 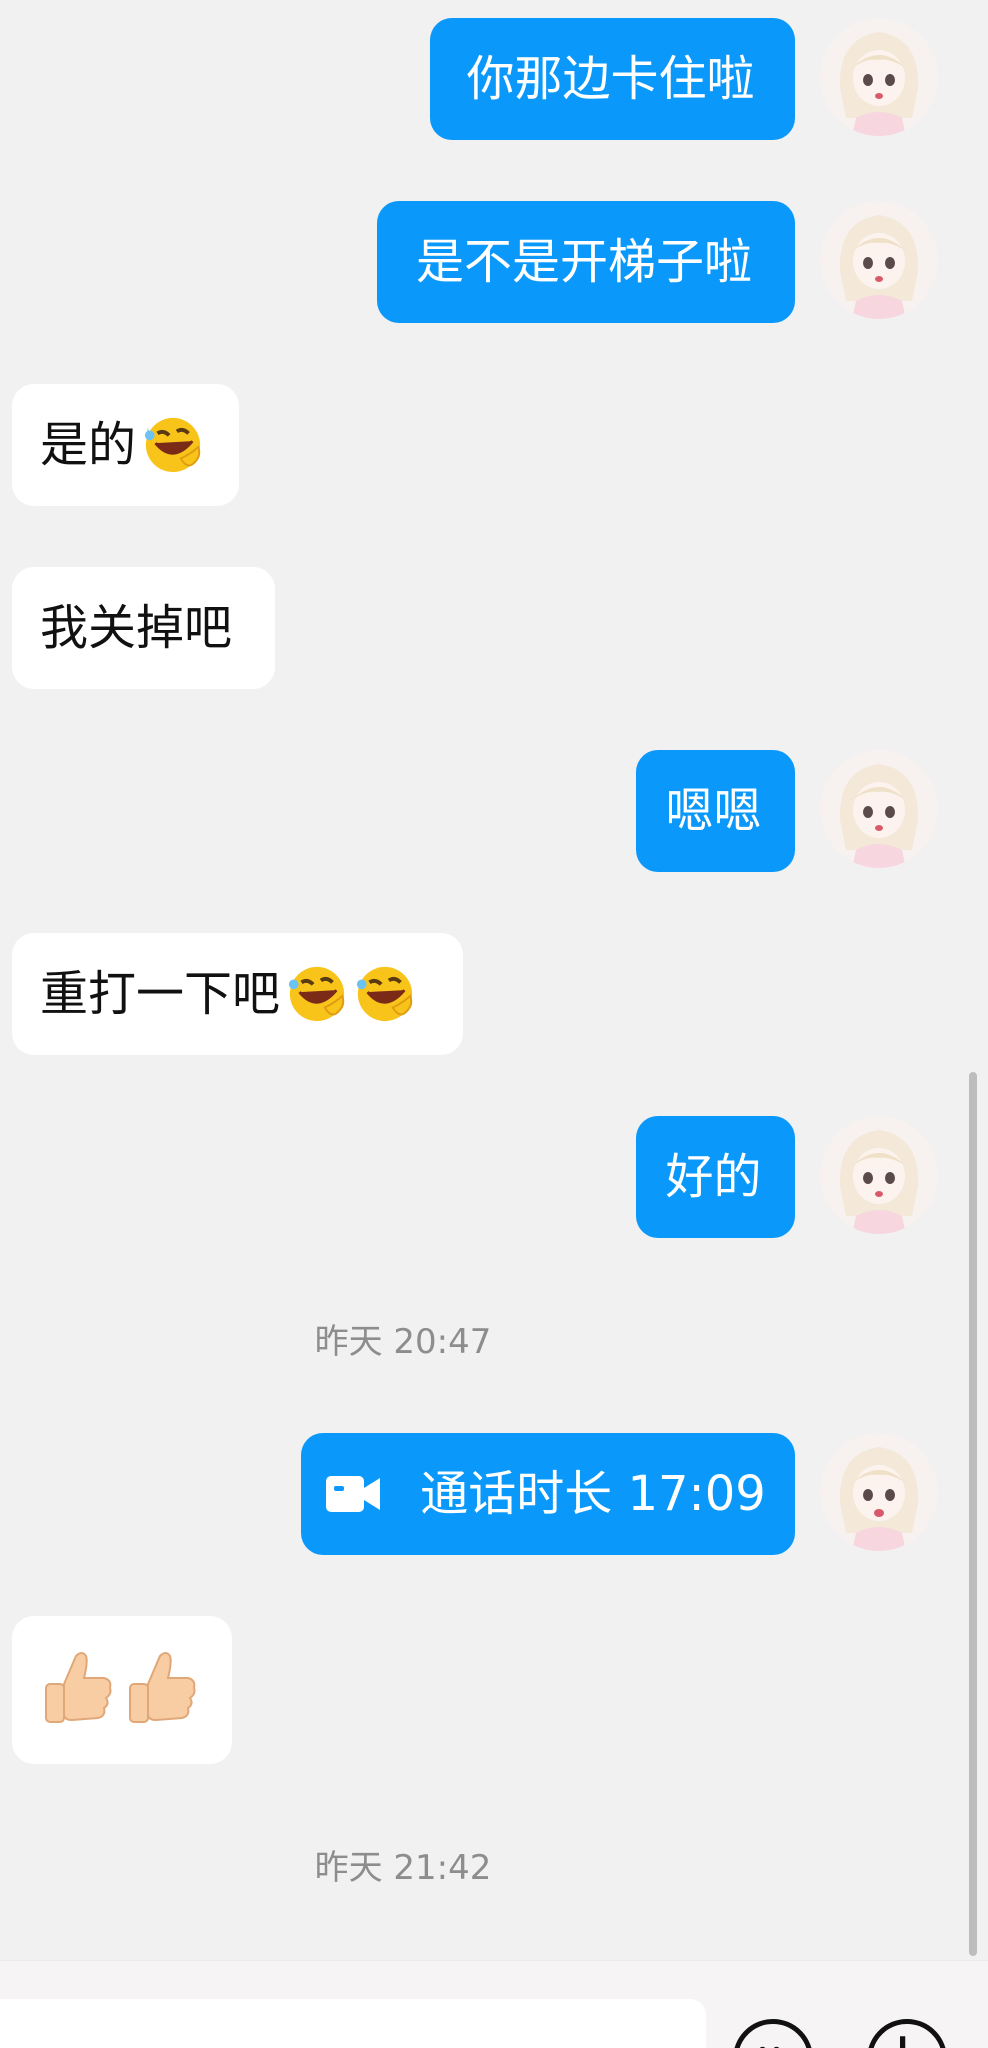 I want to click on message-text: 好的, so click(x=713, y=1177).